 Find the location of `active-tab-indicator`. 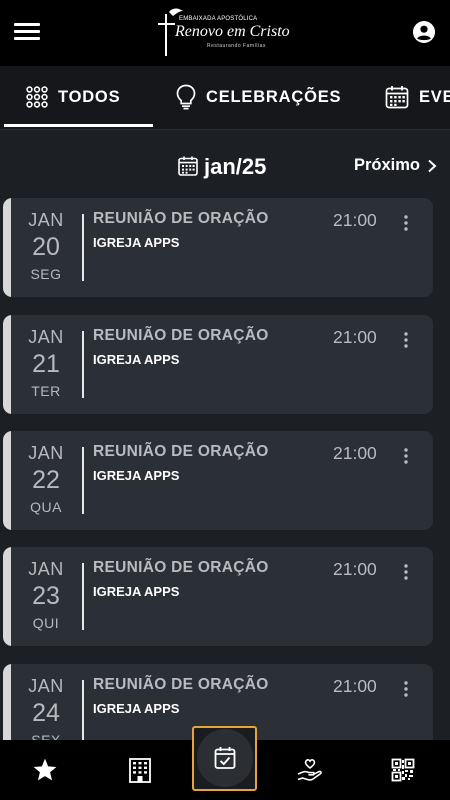

active-tab-indicator is located at coordinates (78, 125).